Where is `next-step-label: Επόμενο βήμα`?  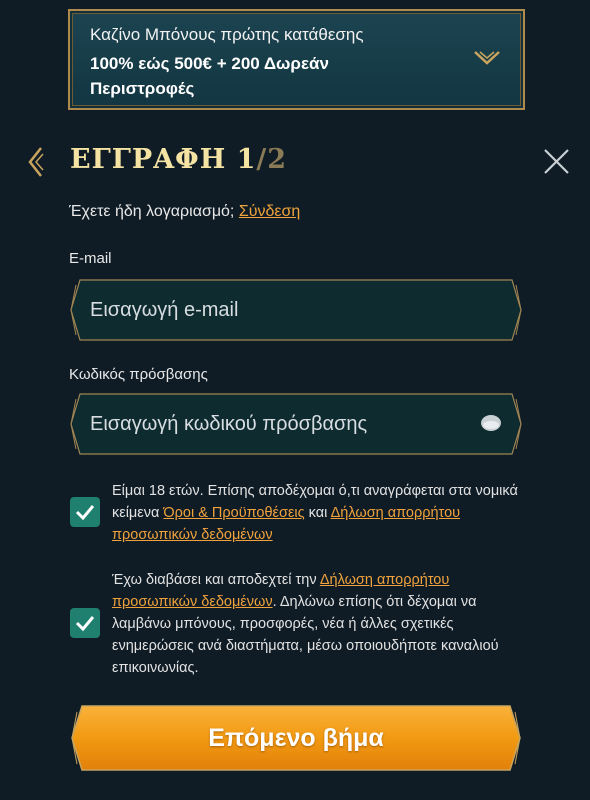
next-step-label: Επόμενο βήμα is located at coordinates (296, 738).